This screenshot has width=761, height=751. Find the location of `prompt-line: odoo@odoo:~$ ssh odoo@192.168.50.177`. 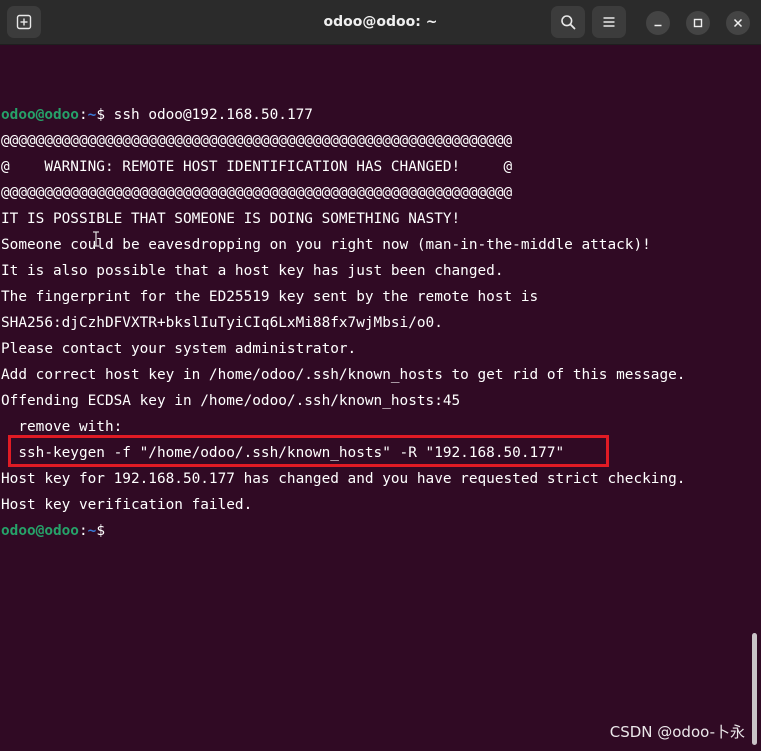

prompt-line: odoo@odoo:~$ ssh odoo@192.168.50.177 is located at coordinates (157, 115).